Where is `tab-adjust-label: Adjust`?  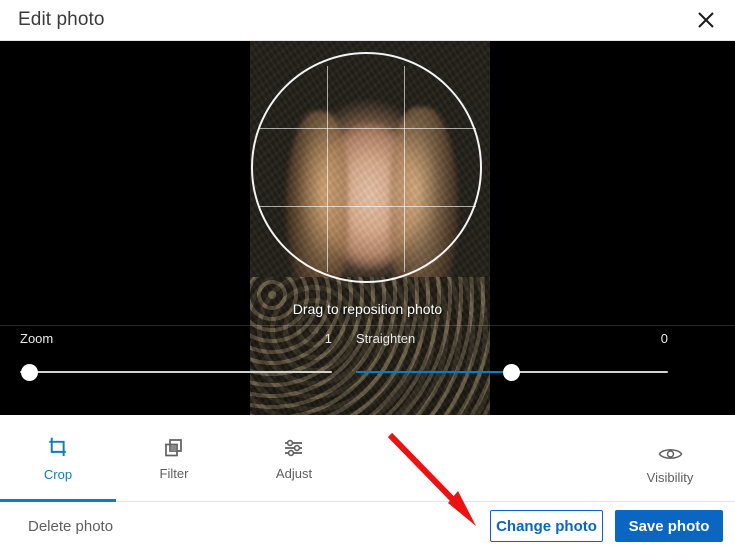 tab-adjust-label: Adjust is located at coordinates (294, 473).